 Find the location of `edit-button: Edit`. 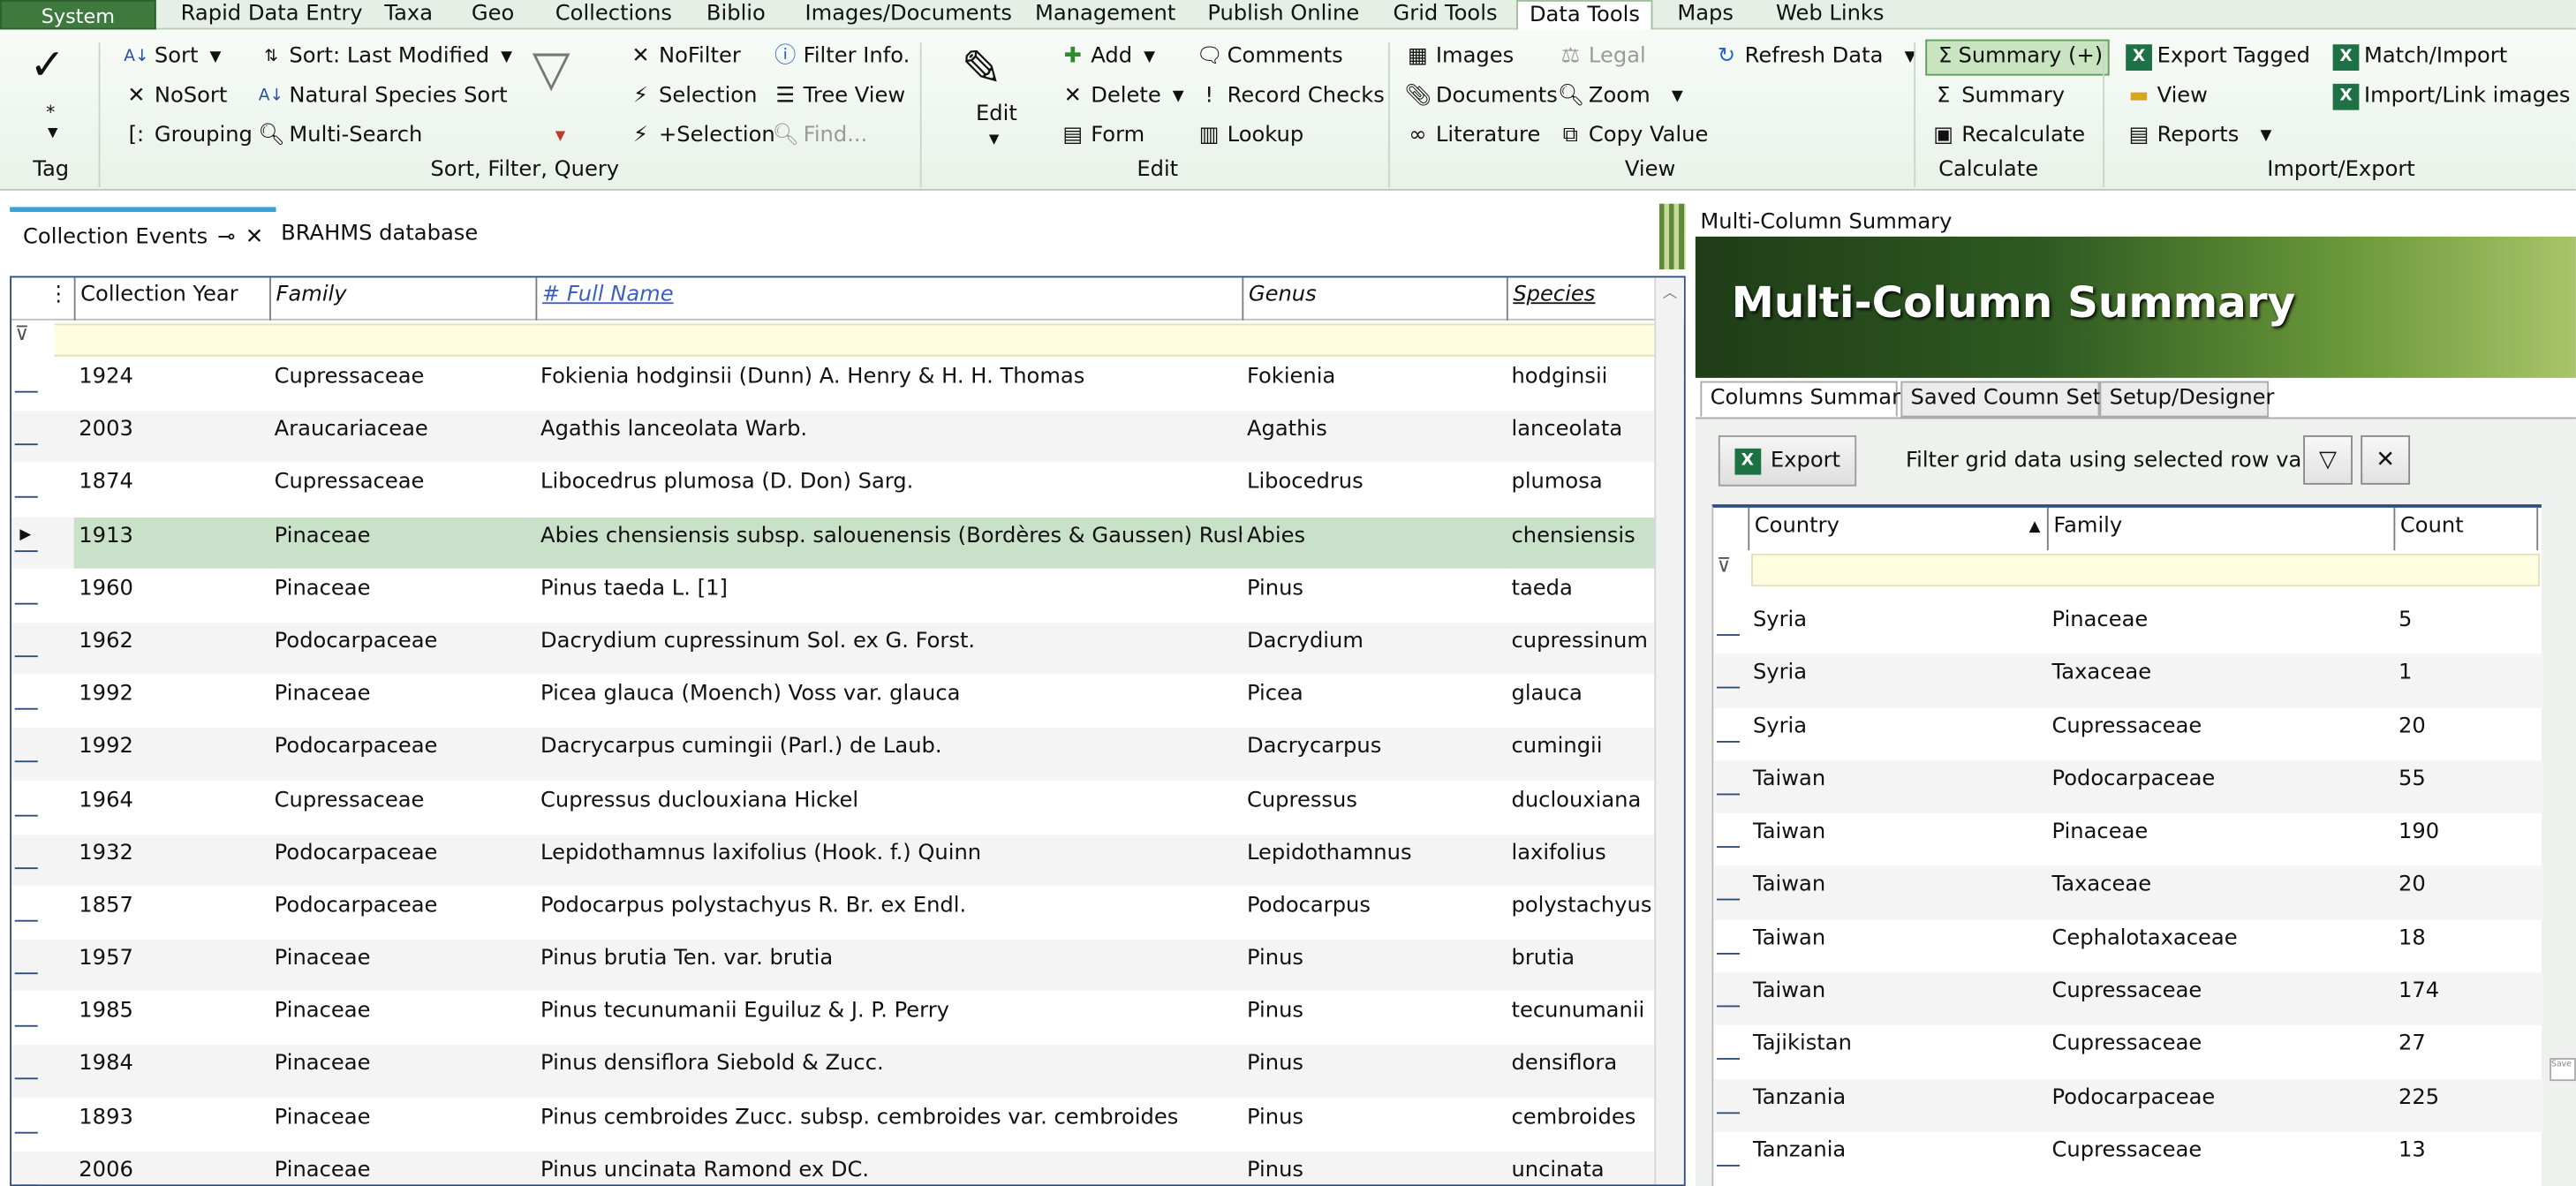

edit-button: Edit is located at coordinates (996, 114).